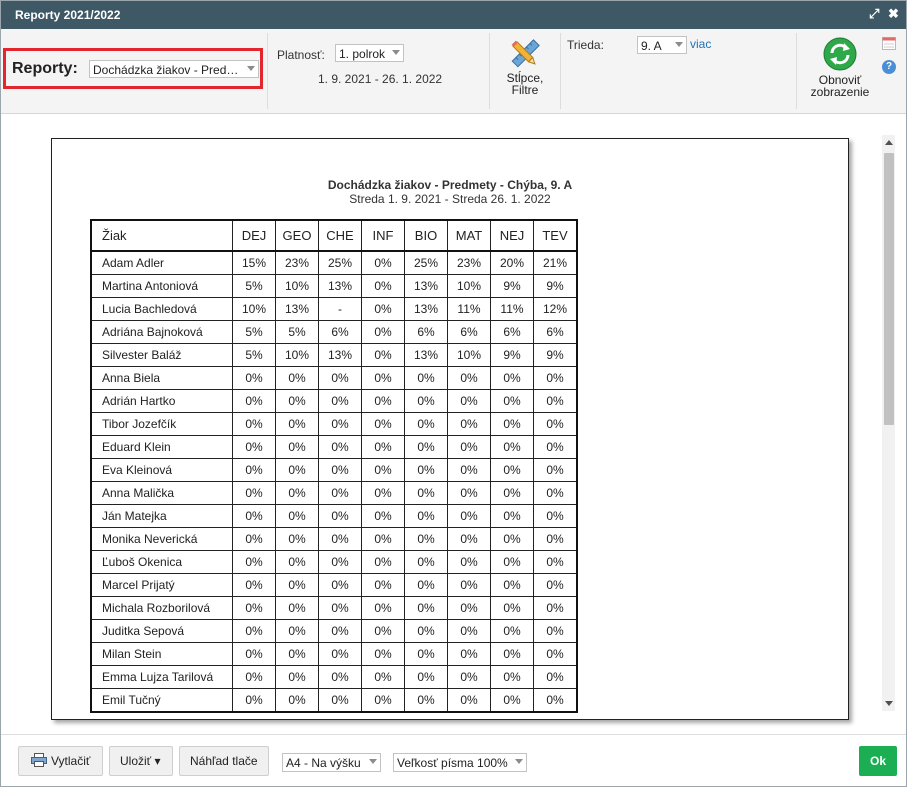 This screenshot has height=787, width=907. What do you see at coordinates (334, 700) in the screenshot?
I see `table-row: Emil Tučný 0% 0% 0% 0% 0% 0% 0% 0%` at bounding box center [334, 700].